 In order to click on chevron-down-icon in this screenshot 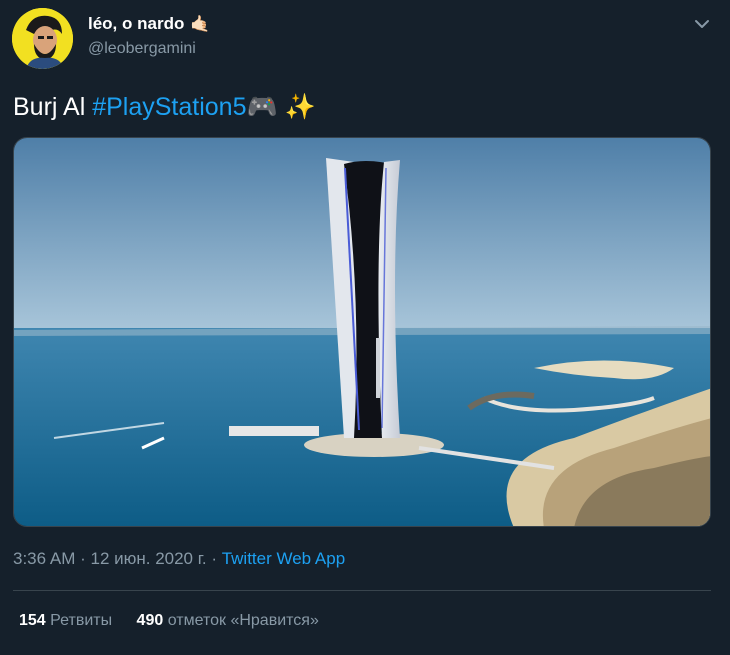, I will do `click(702, 24)`.